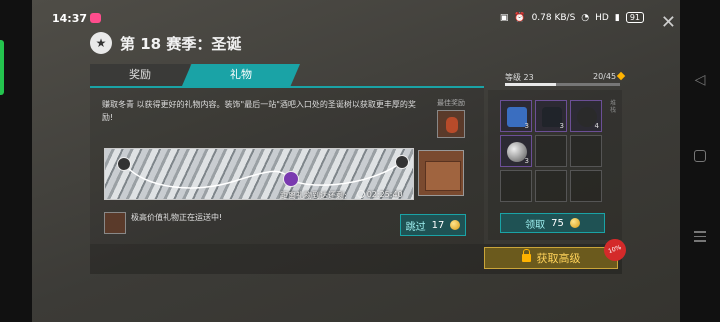  What do you see at coordinates (241, 75) in the screenshot?
I see `tab-gifts: 礼物` at bounding box center [241, 75].